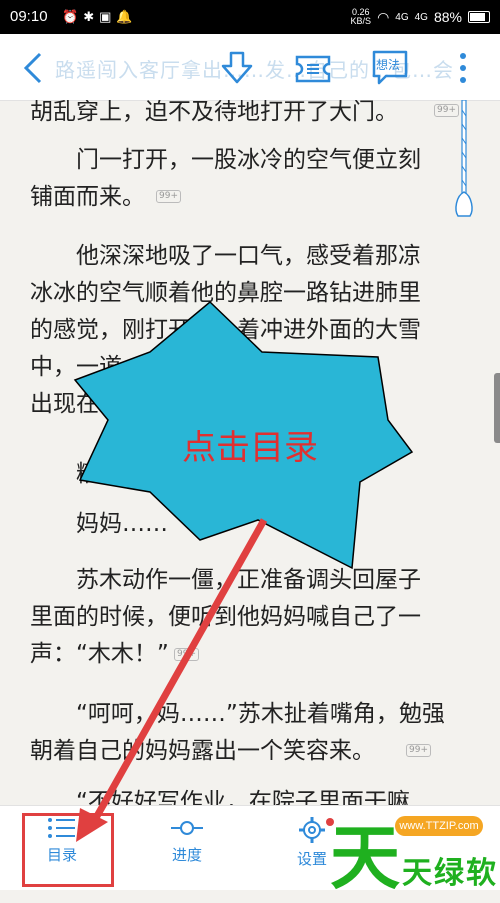  What do you see at coordinates (105, 16) in the screenshot?
I see `shield-app-icon: ▣` at bounding box center [105, 16].